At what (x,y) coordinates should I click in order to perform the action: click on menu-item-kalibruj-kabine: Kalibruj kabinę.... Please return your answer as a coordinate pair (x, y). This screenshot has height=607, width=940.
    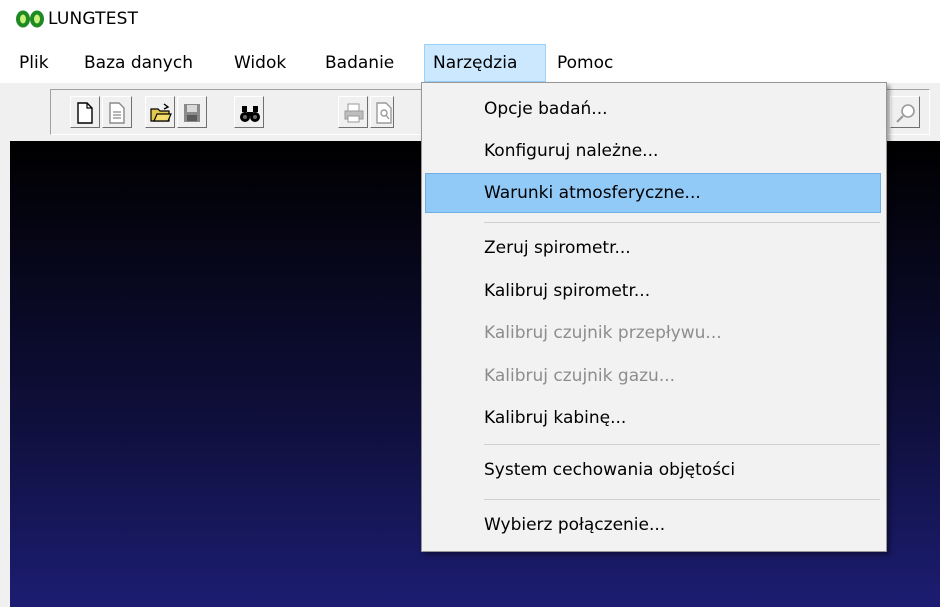
    Looking at the image, I should click on (653, 418).